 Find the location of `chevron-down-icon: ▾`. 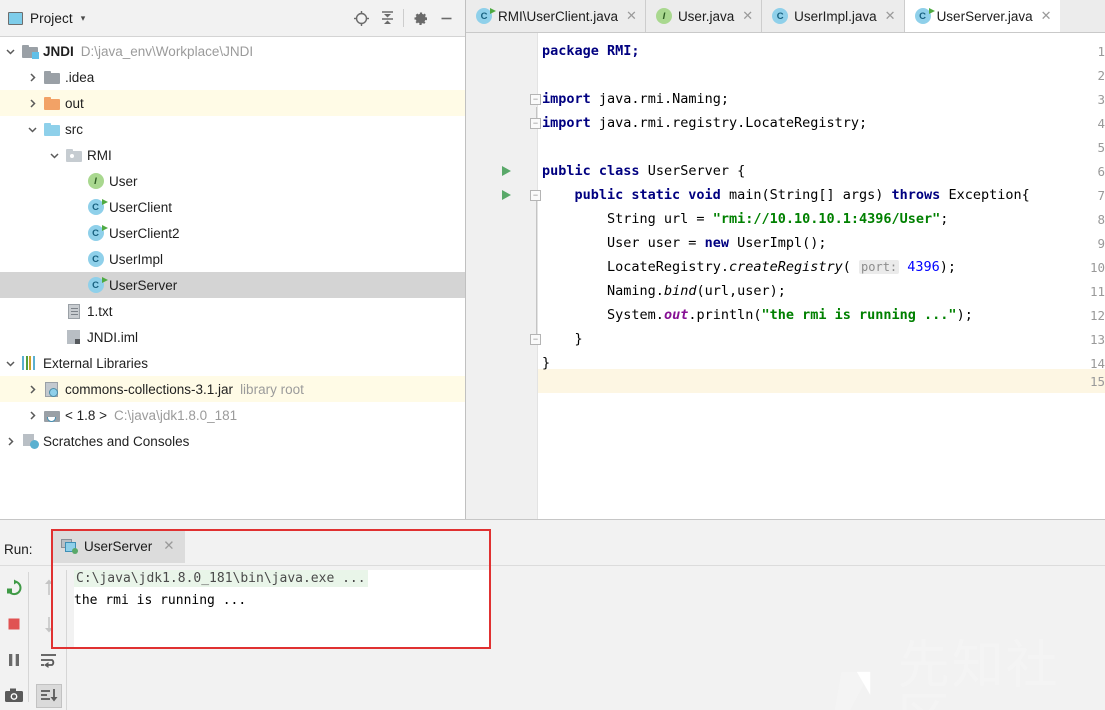

chevron-down-icon: ▾ is located at coordinates (83, 18).